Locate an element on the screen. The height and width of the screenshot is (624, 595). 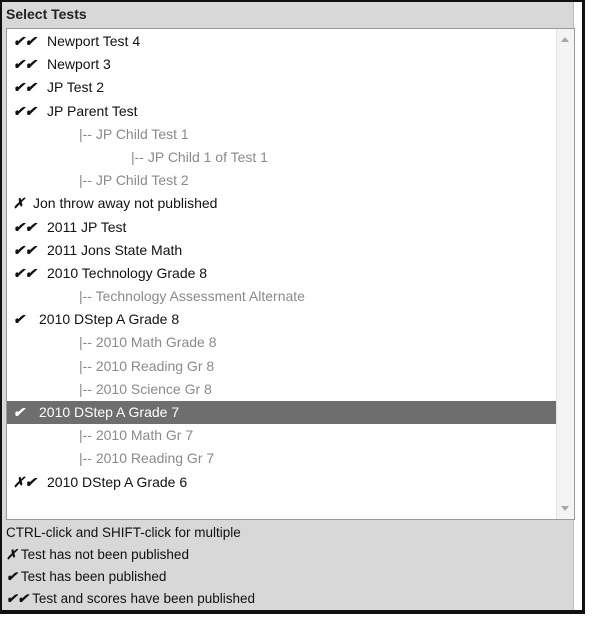
test-list-item-child: |-- 2010 Reading Gr 8 is located at coordinates (281, 366).